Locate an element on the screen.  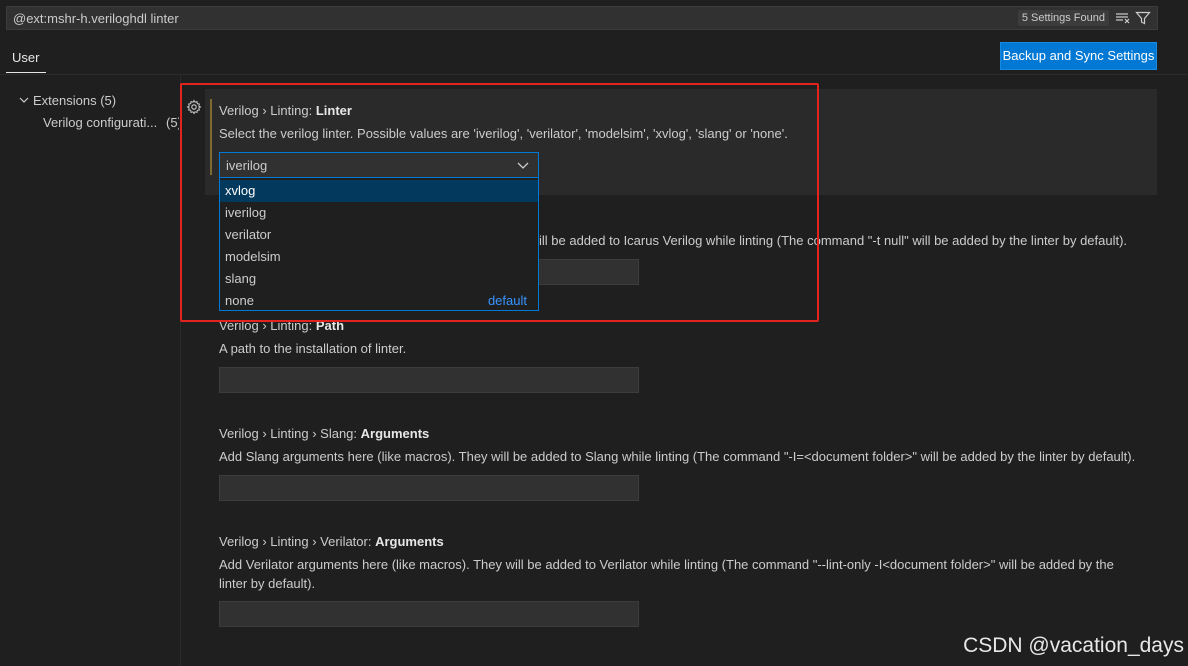
tree-item-count: (5) is located at coordinates (172, 122).